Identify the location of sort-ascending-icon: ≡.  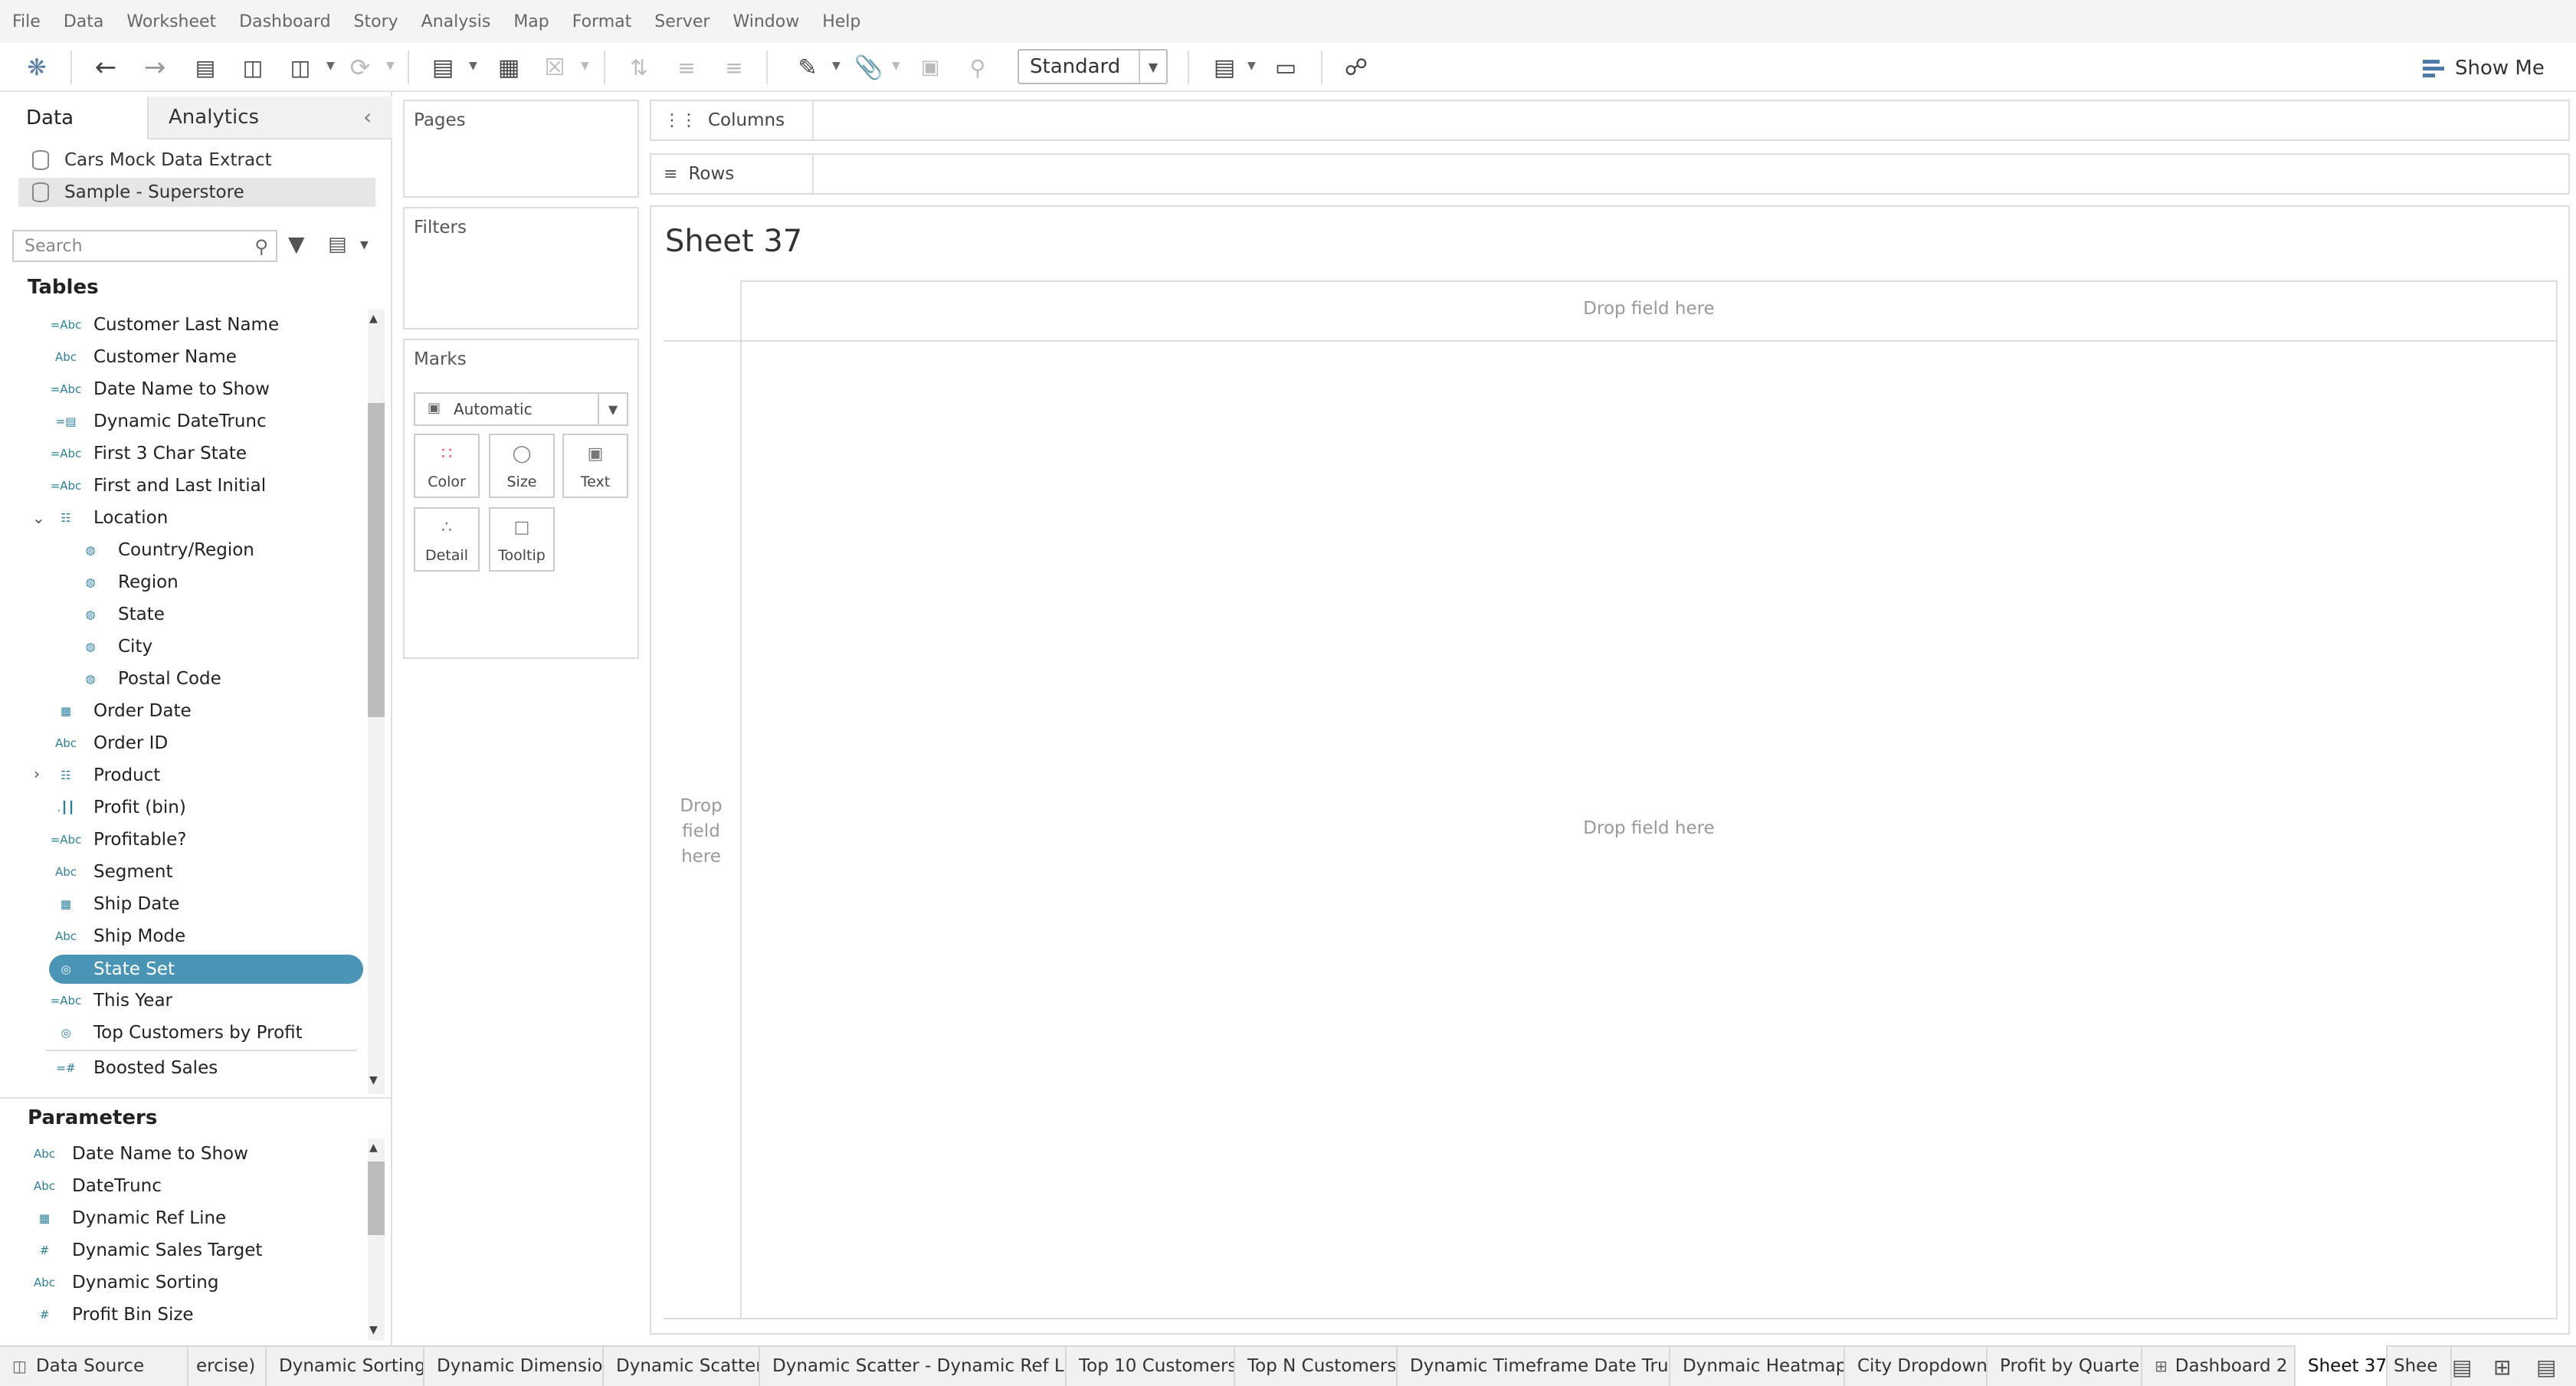
(686, 67).